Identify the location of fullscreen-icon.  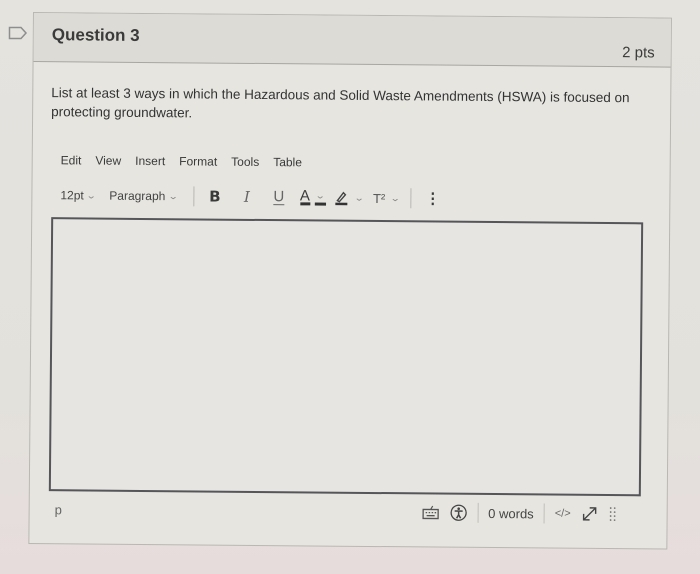
(589, 514).